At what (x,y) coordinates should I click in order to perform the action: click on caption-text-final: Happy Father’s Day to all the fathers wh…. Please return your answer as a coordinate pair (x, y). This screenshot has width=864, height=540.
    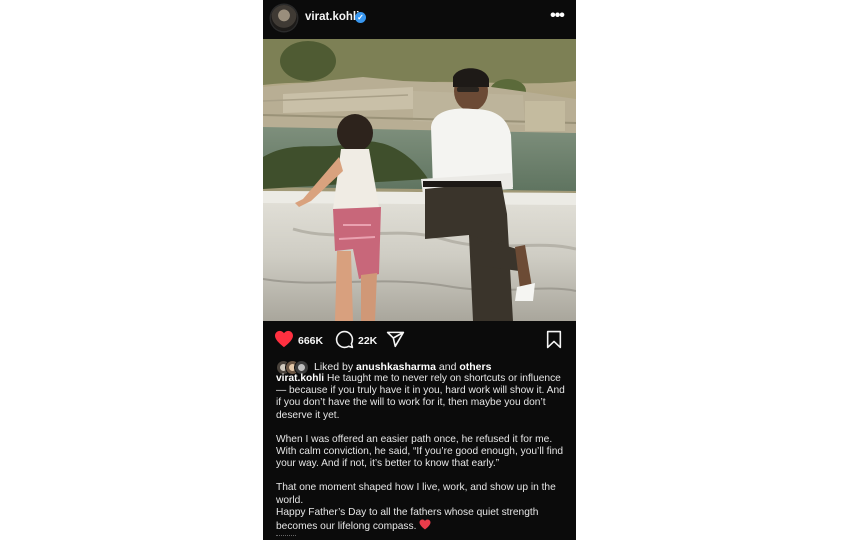
    Looking at the image, I should click on (407, 519).